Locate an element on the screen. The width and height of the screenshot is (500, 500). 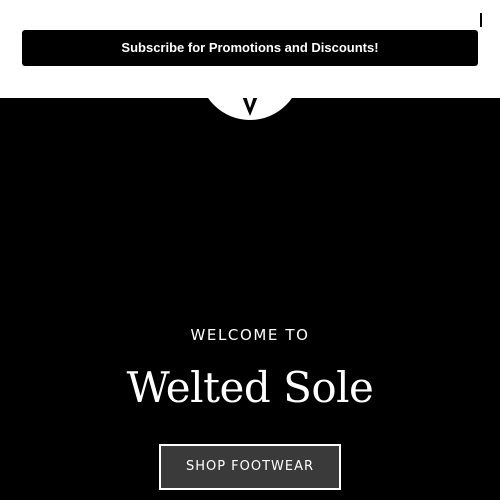
subscribe-button: Subscribe for Promotions and Discounts! is located at coordinates (250, 48).